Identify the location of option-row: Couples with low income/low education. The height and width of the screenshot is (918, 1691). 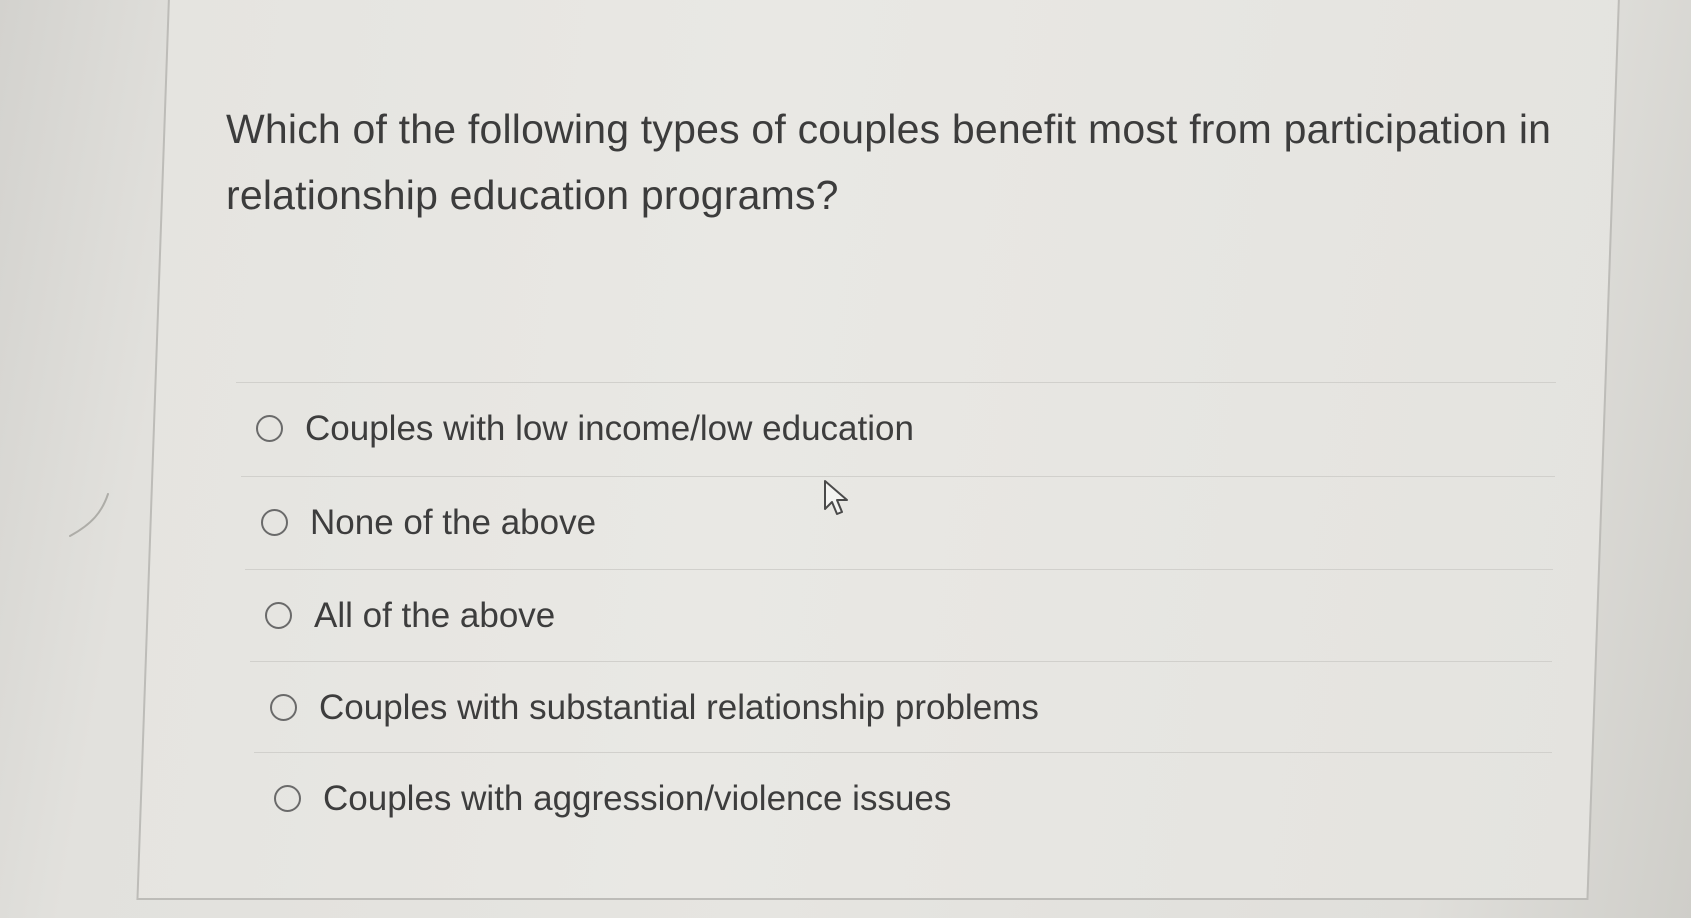
(896, 428).